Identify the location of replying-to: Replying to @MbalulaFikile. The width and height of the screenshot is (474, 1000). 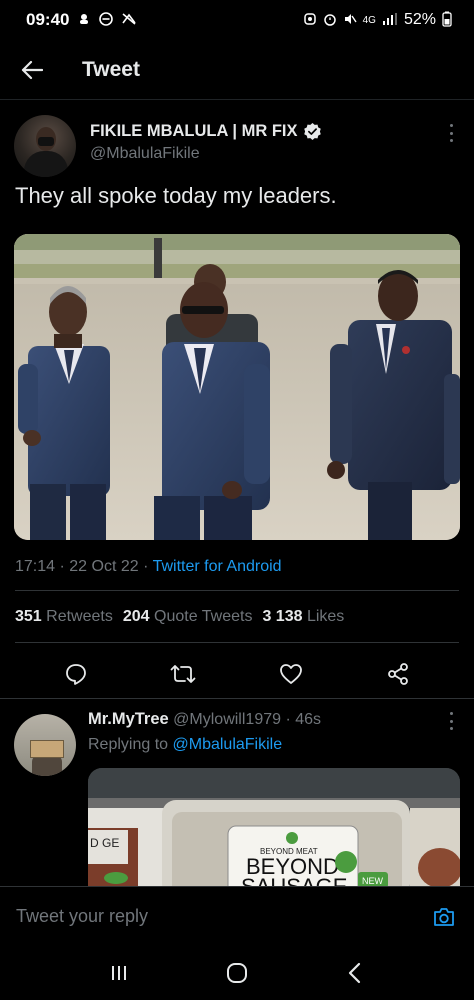
(185, 745).